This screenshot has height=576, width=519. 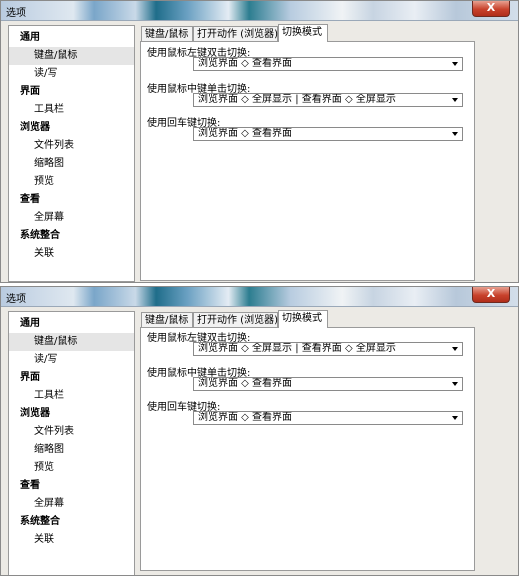 I want to click on middle-click-dropdown: 浏览界面 ◇ 全屏显示 | 查看界面 ◇ 全屏显示, so click(x=328, y=100).